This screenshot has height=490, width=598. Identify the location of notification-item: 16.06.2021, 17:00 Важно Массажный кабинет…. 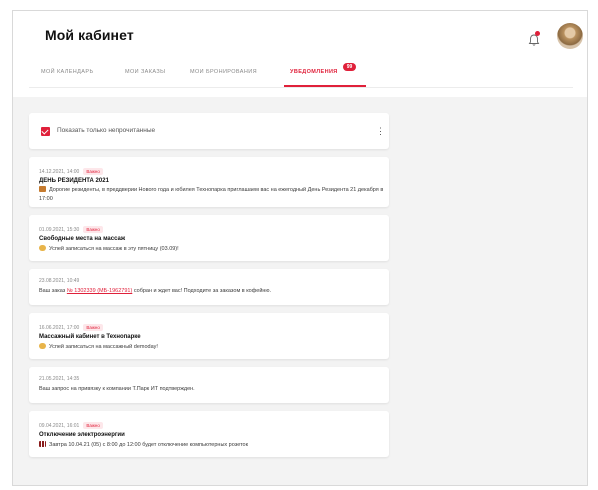
(209, 336).